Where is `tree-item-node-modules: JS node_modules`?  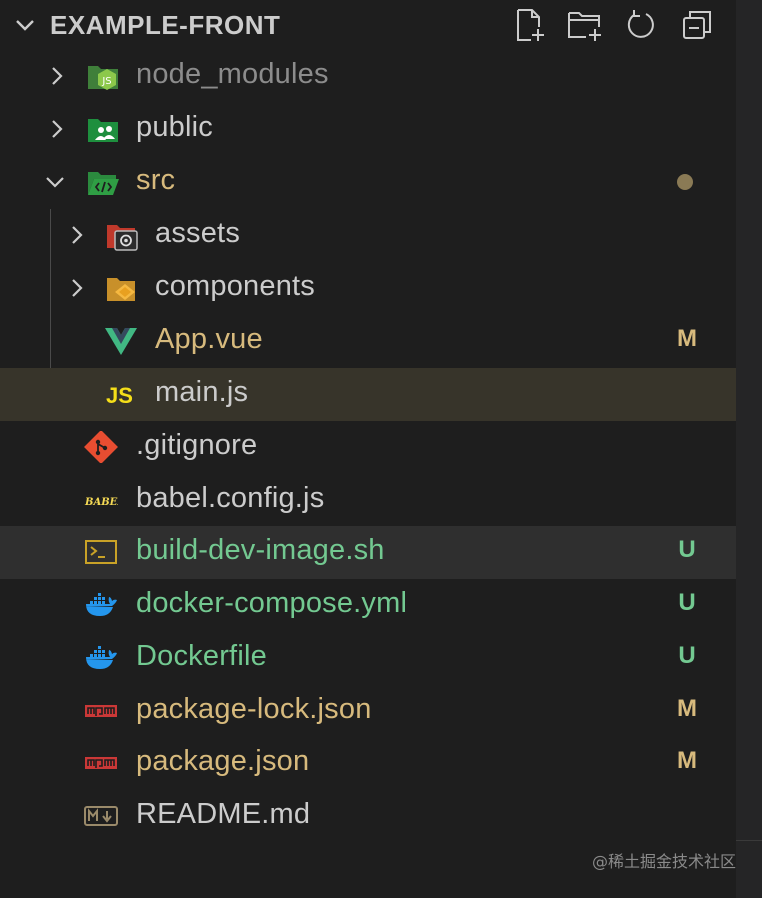
tree-item-node-modules: JS node_modules is located at coordinates (368, 76).